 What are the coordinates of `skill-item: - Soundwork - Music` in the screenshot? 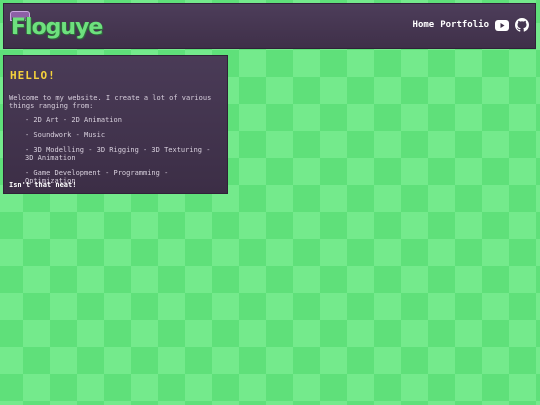 It's located at (65, 135).